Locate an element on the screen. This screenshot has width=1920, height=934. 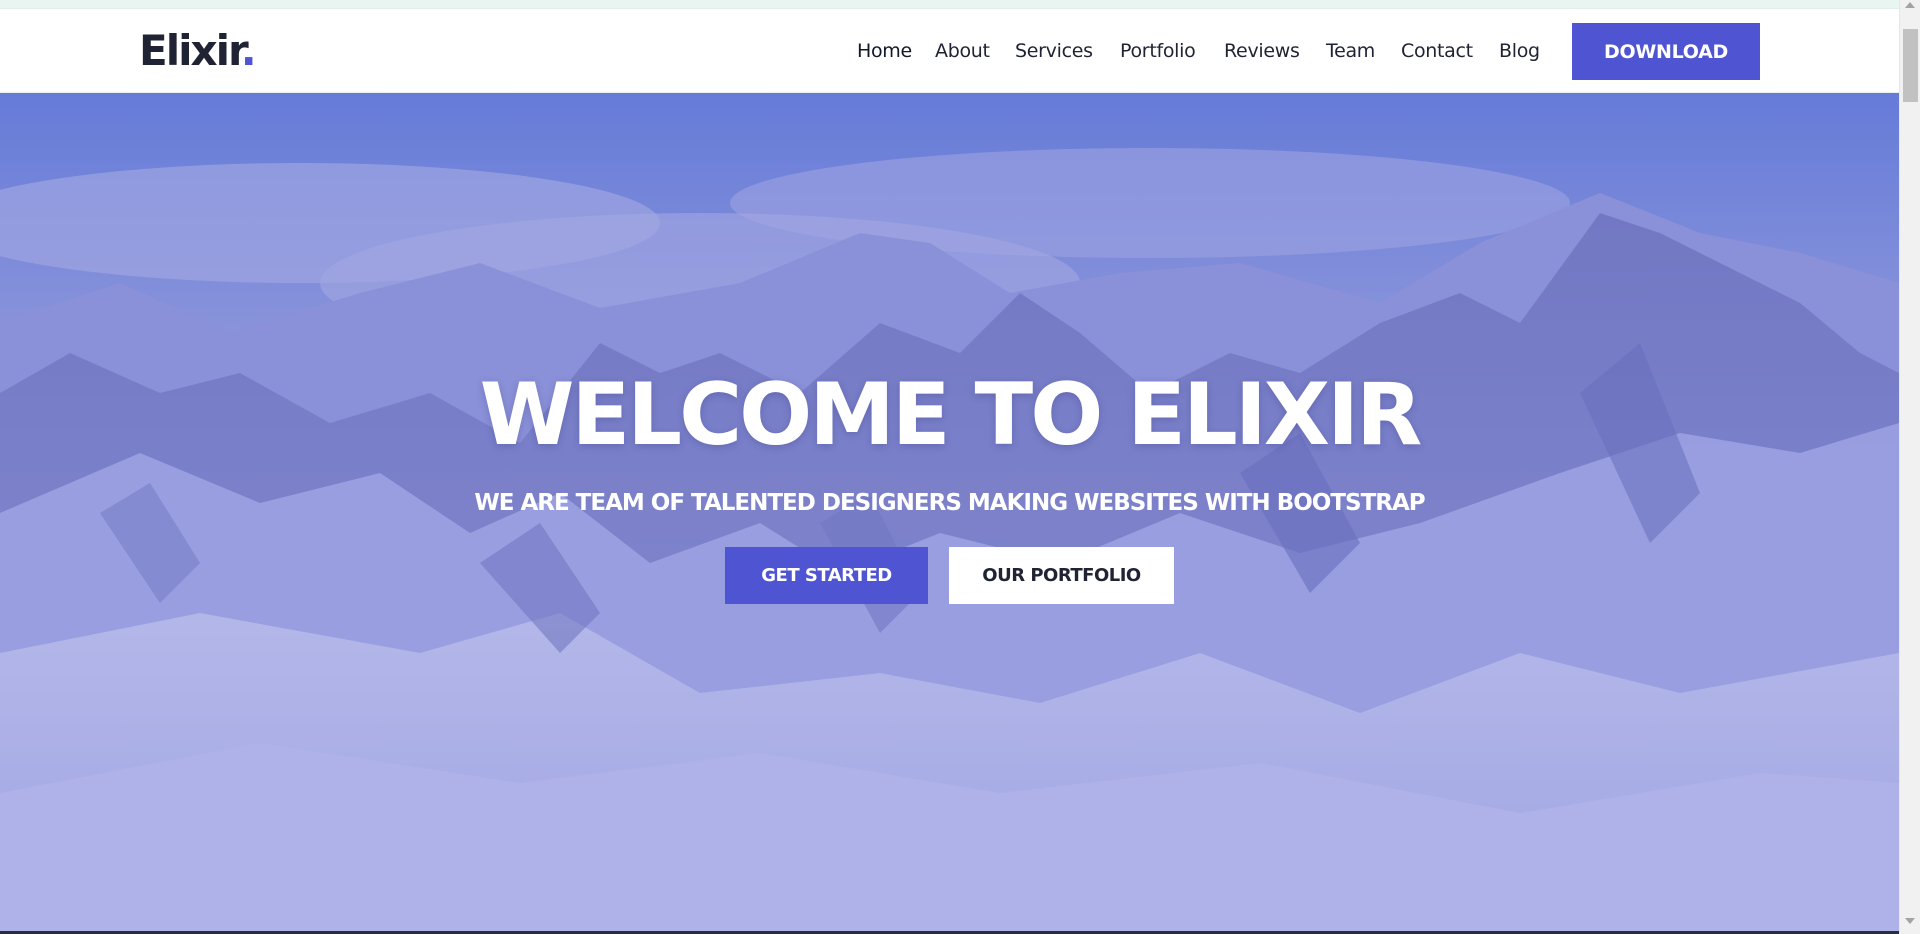
page-scrollbar is located at coordinates (1909, 467).